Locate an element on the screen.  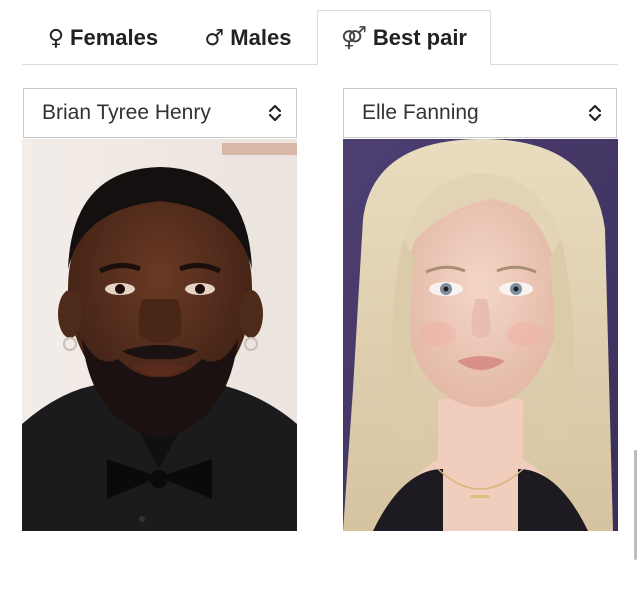
male-symbol-icon: ♂ is located at coordinates (214, 38).